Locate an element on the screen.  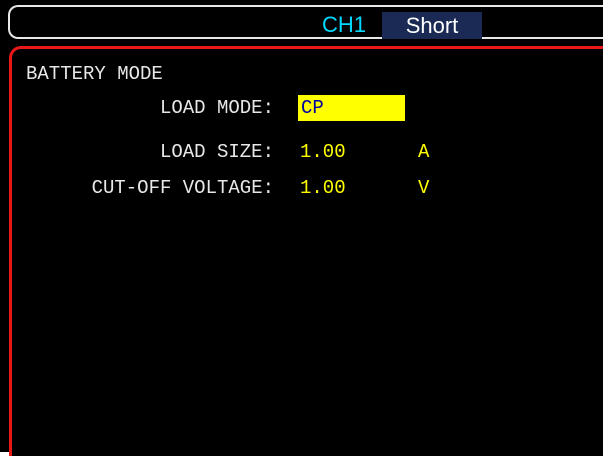
cutoff-voltage-unit: V is located at coordinates (424, 188).